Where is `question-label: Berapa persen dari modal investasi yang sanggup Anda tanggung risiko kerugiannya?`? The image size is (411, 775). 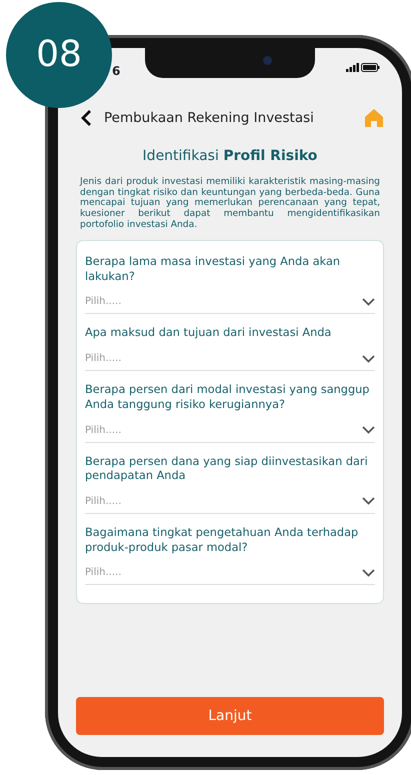
question-label: Berapa persen dari modal investasi yang sanggup Anda tanggung risiko kerugiannya? is located at coordinates (227, 397).